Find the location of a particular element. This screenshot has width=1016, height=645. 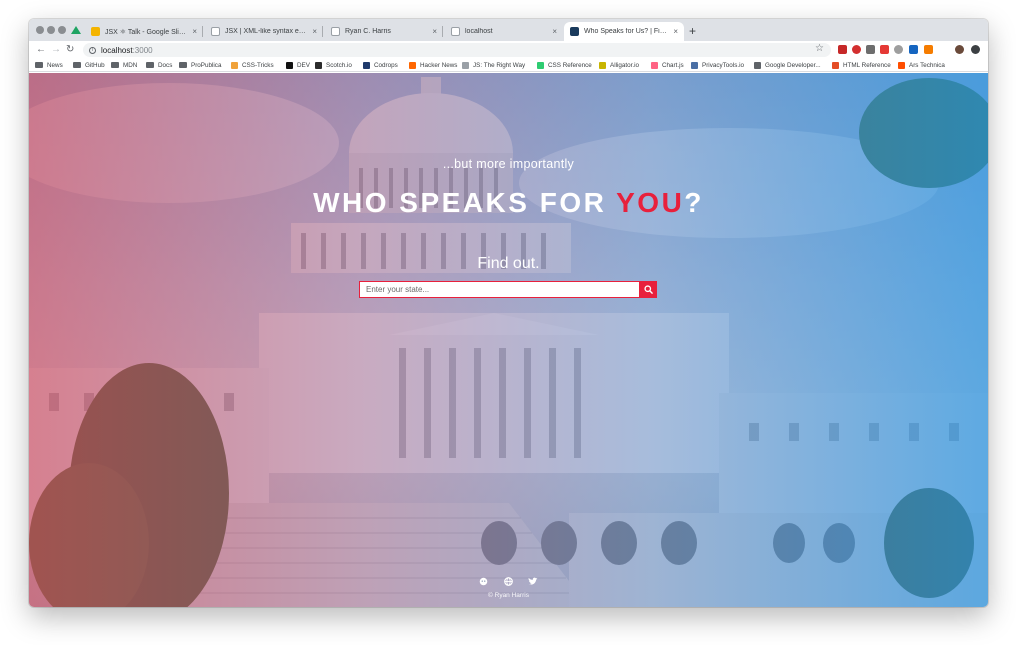

state-search-input is located at coordinates (499, 289).